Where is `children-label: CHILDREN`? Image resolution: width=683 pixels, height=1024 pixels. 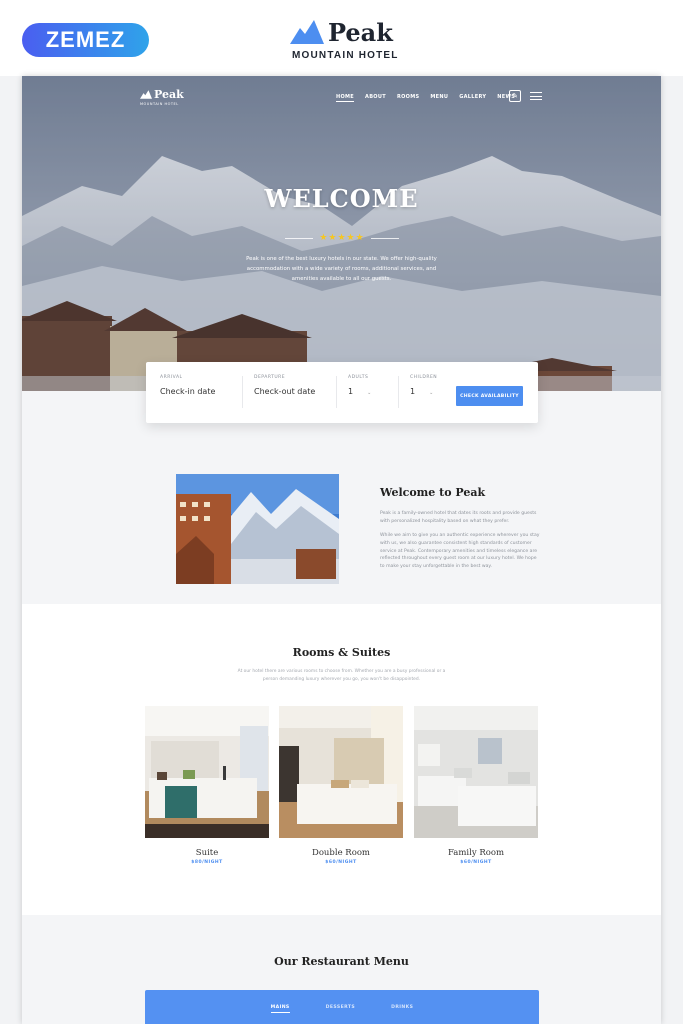 children-label: CHILDREN is located at coordinates (424, 377).